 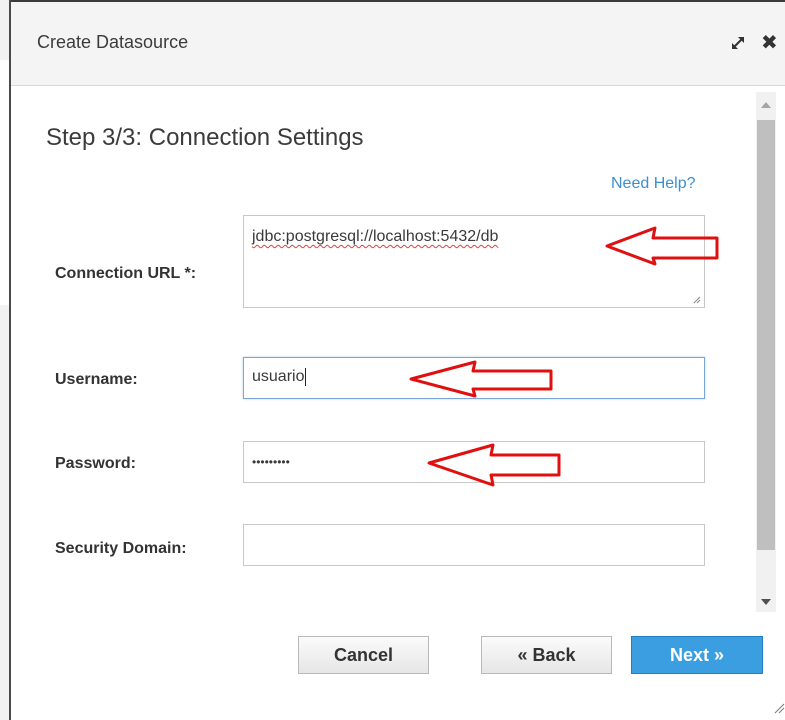 I want to click on scroll-up-arrow-icon, so click(x=766, y=105).